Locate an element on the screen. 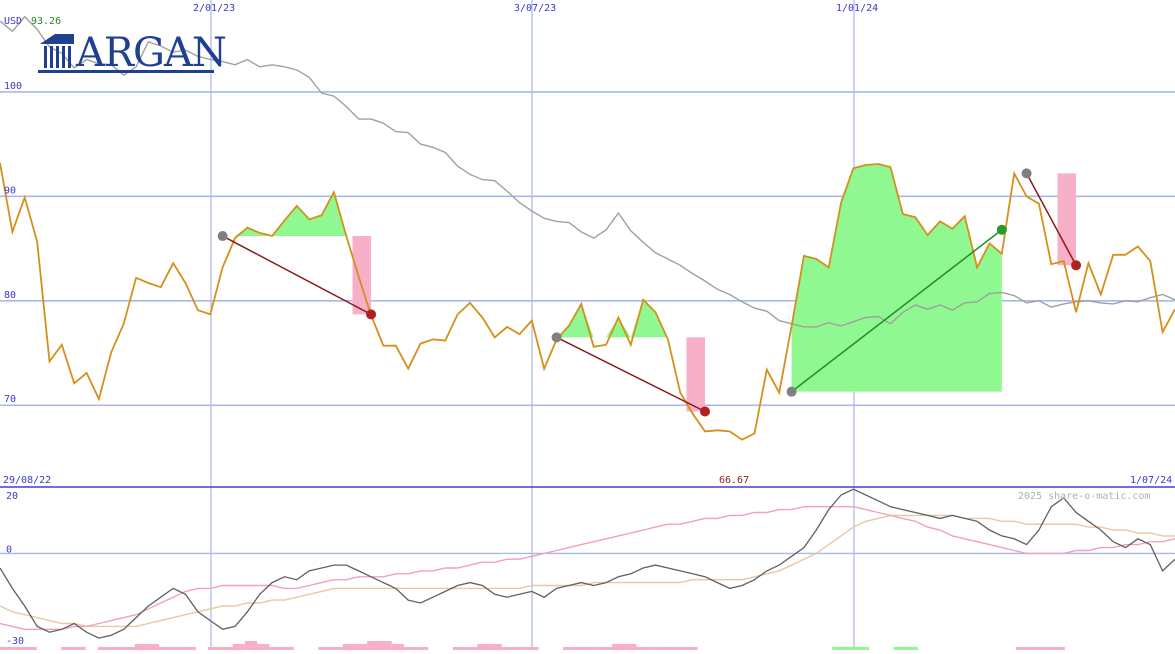 The width and height of the screenshot is (1175, 654). osc-tick-label: 0 is located at coordinates (9, 549).